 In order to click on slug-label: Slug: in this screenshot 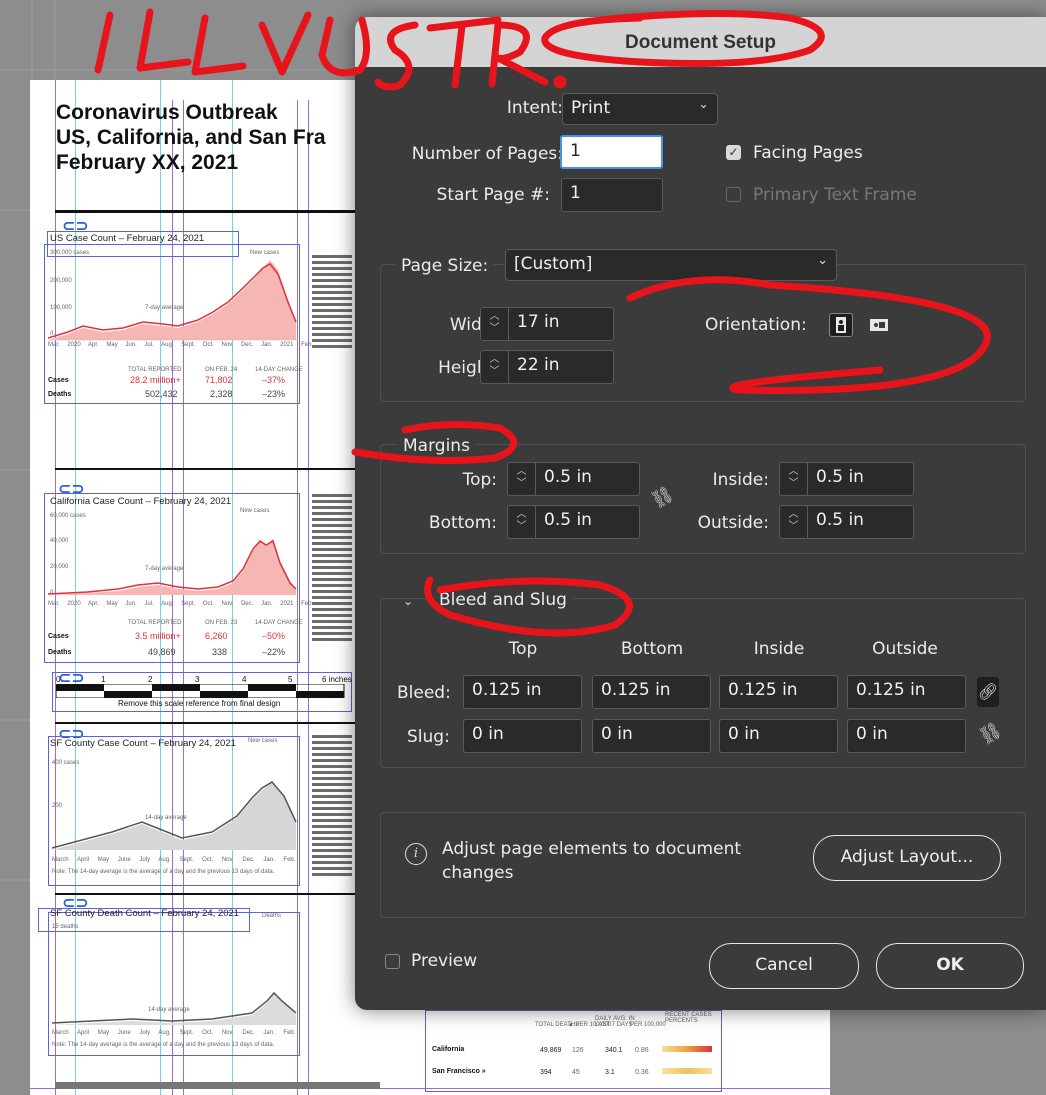, I will do `click(428, 737)`.